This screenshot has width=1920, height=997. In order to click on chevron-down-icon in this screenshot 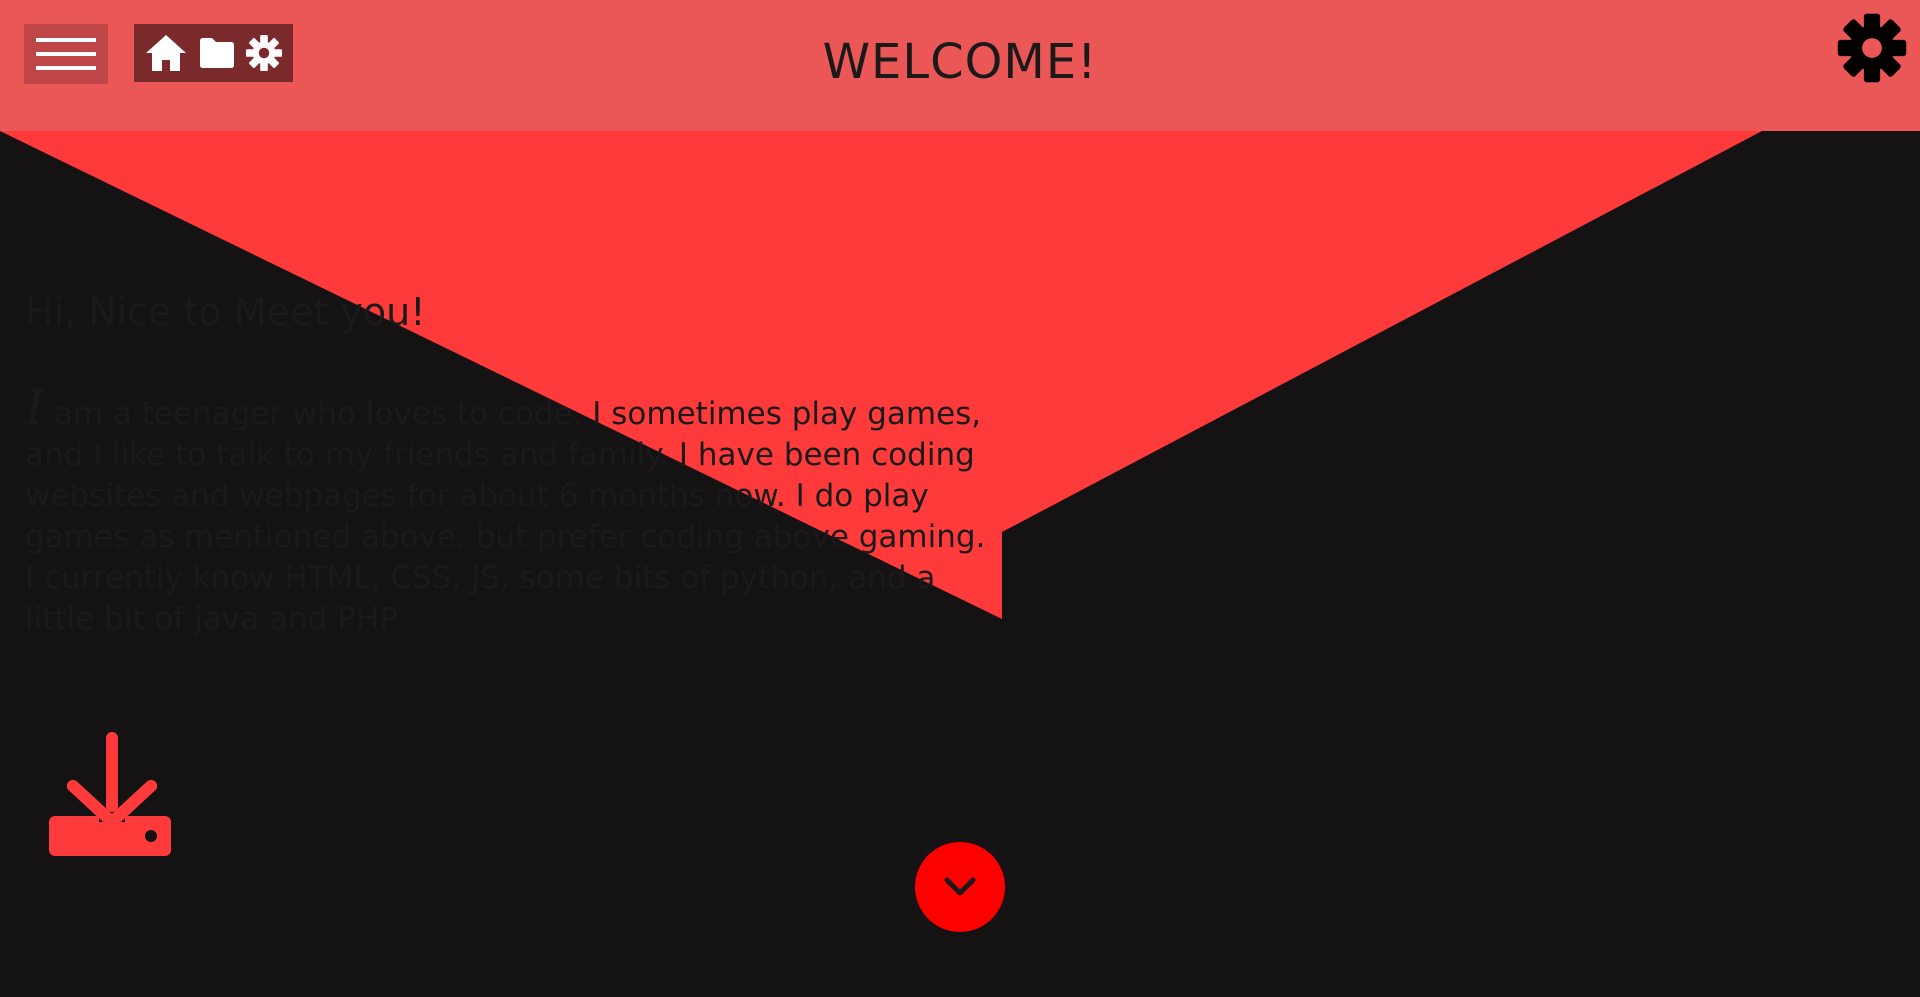, I will do `click(960, 886)`.